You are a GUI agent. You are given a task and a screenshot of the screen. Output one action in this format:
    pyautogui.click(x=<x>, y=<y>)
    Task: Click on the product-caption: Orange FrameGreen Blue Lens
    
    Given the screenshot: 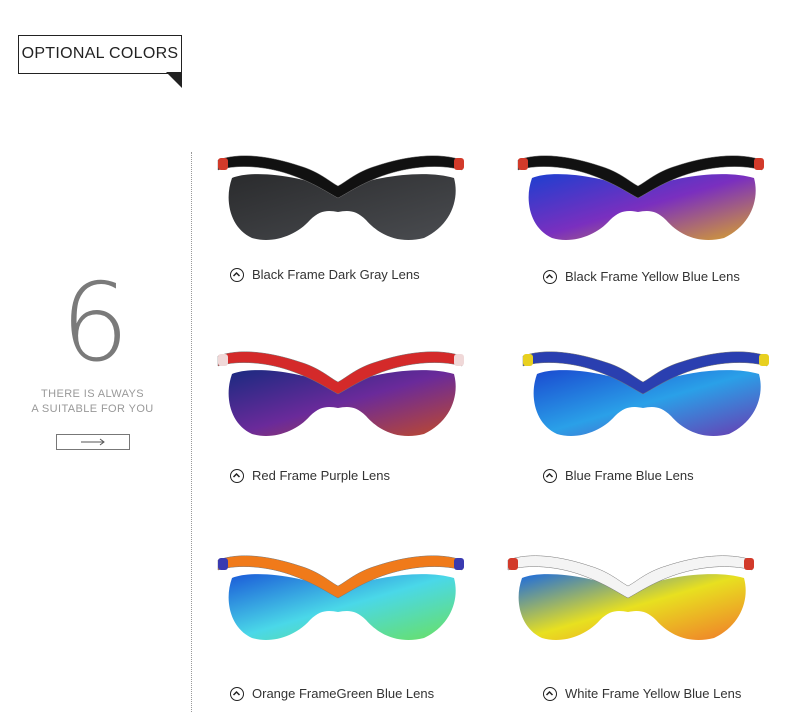 What is the action you would take?
    pyautogui.click(x=332, y=693)
    